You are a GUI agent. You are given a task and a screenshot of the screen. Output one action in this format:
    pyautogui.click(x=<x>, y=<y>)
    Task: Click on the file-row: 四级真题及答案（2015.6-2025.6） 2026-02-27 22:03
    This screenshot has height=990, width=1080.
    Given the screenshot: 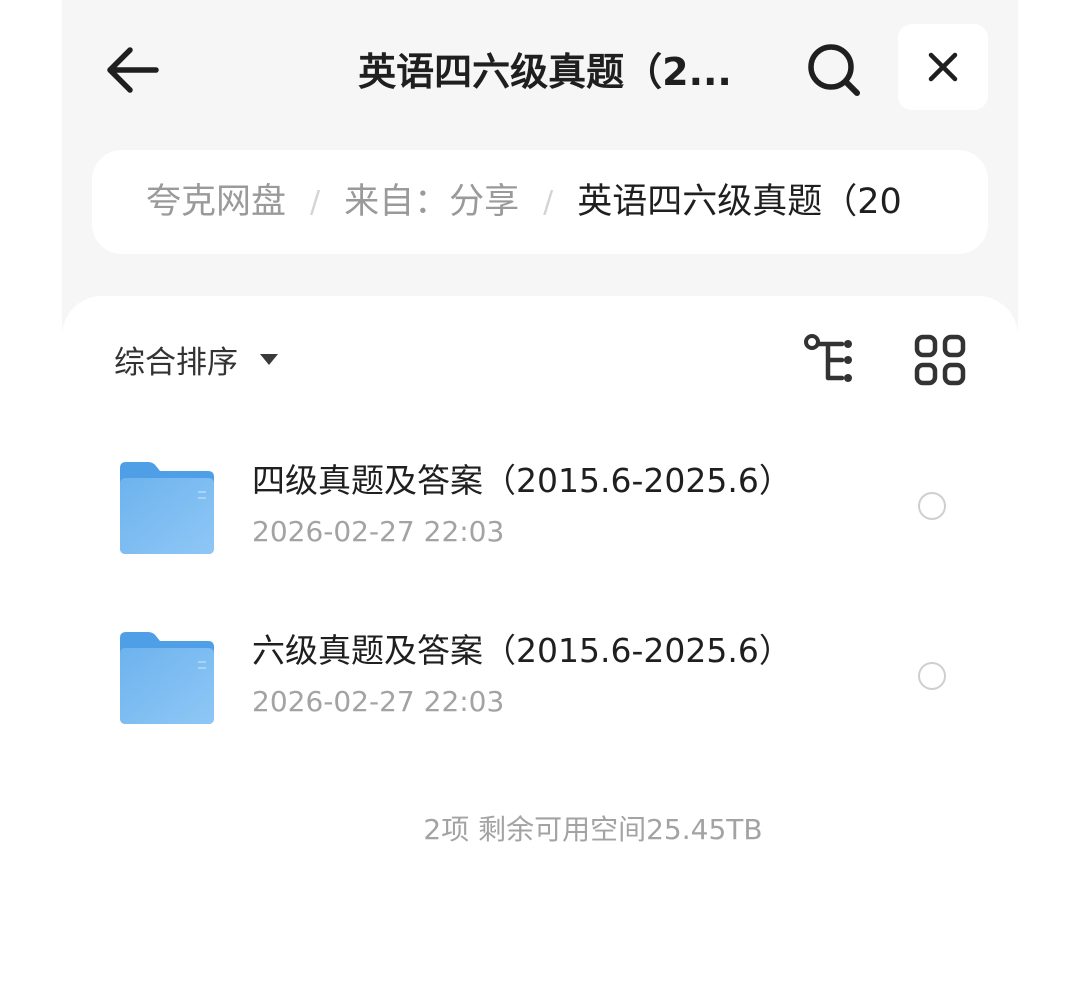 What is the action you would take?
    pyautogui.click(x=540, y=521)
    